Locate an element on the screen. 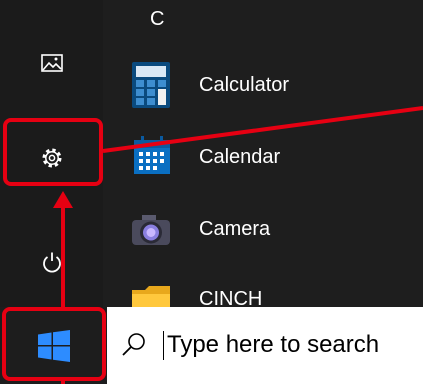 This screenshot has height=384, width=423. power-button is located at coordinates (52, 262).